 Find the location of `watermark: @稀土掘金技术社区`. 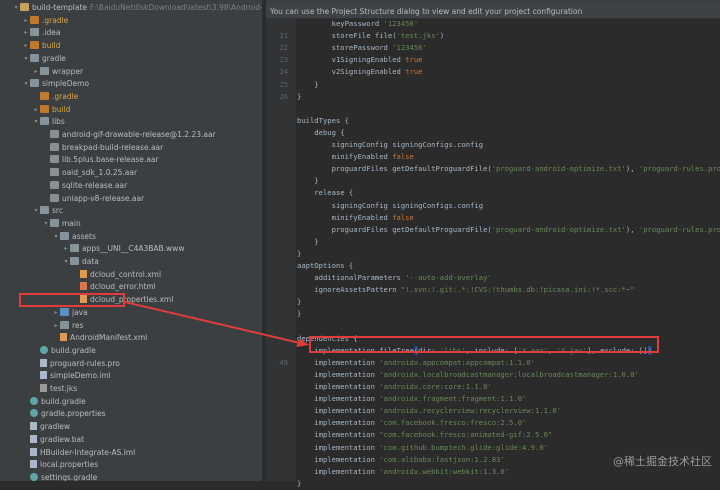

watermark: @稀土掘金技术社区 is located at coordinates (662, 461).